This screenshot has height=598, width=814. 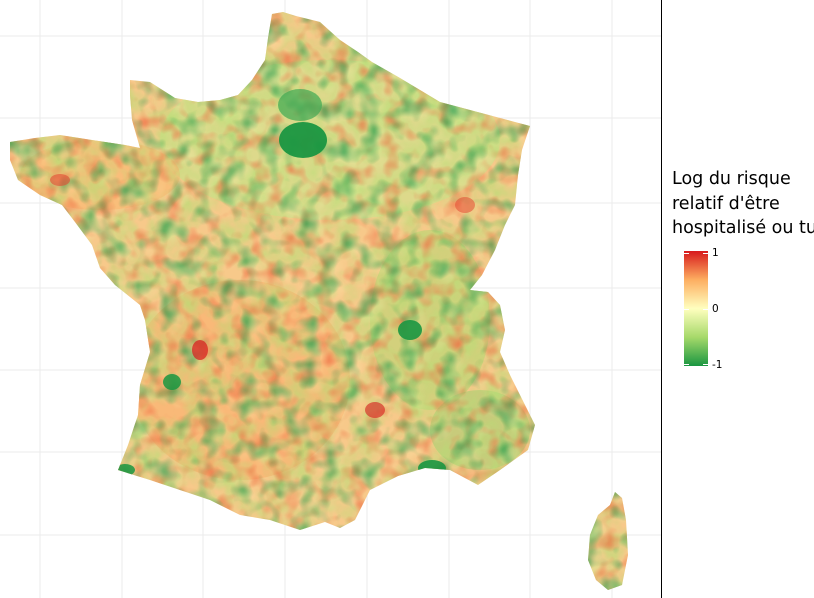 I want to click on legend-title-line: hospitalisé ou tué, so click(x=743, y=228).